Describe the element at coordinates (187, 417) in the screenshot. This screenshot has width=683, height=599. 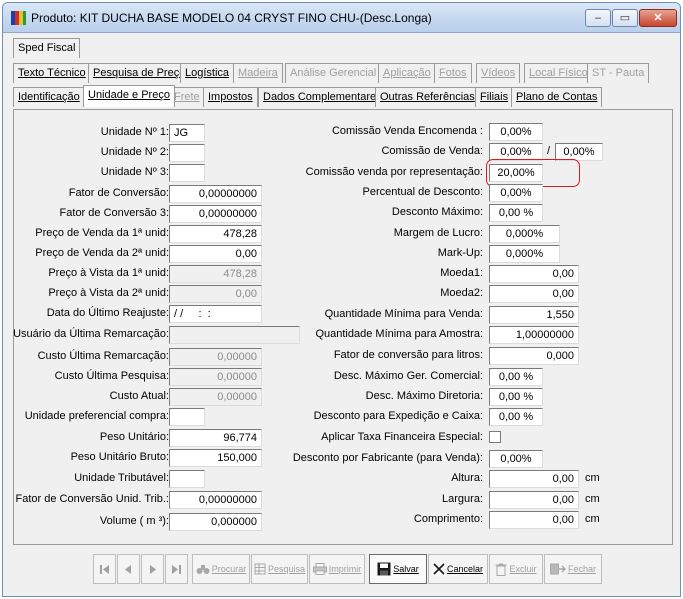
I see `unidade-pref-compra-input` at that location.